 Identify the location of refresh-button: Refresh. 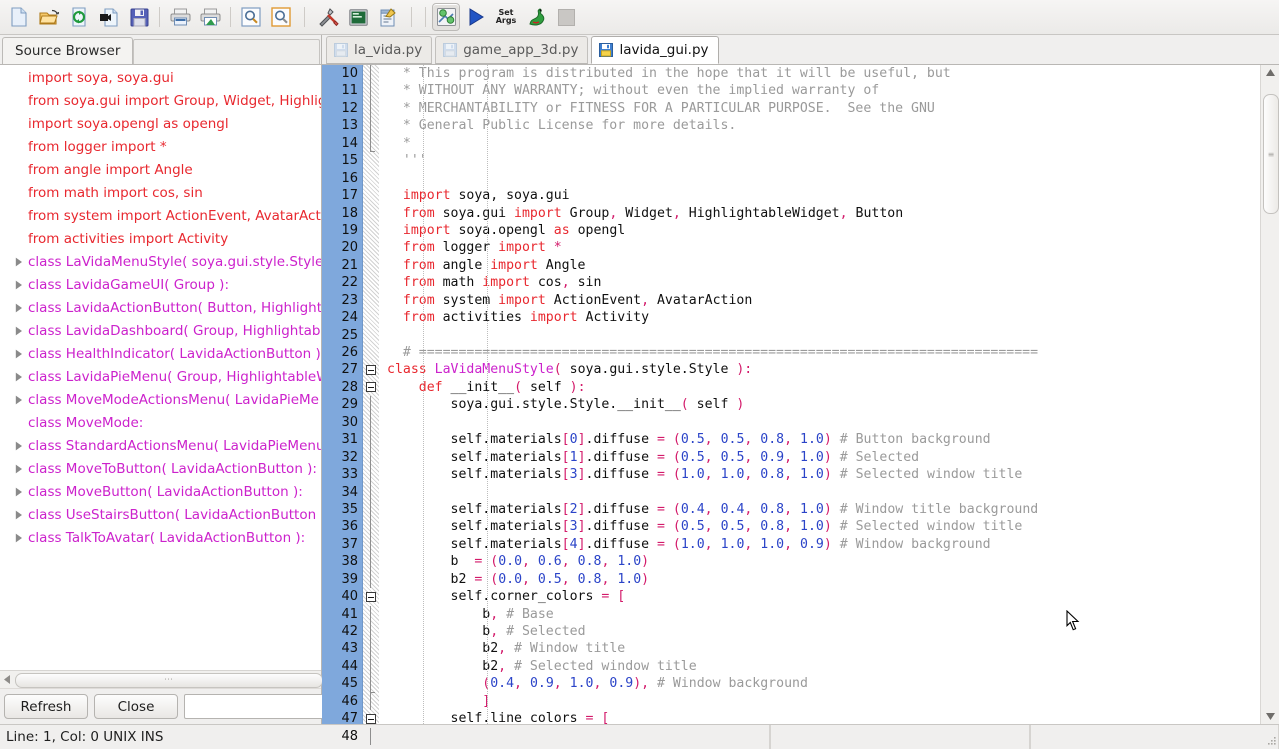
(46, 706).